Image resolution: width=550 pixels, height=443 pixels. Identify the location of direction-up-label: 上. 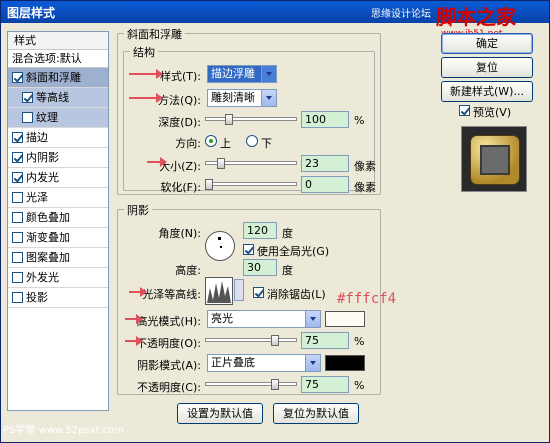
(225, 143).